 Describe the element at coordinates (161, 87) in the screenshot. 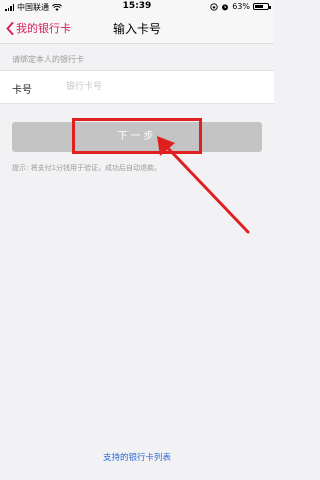

I see `card-number-input` at that location.